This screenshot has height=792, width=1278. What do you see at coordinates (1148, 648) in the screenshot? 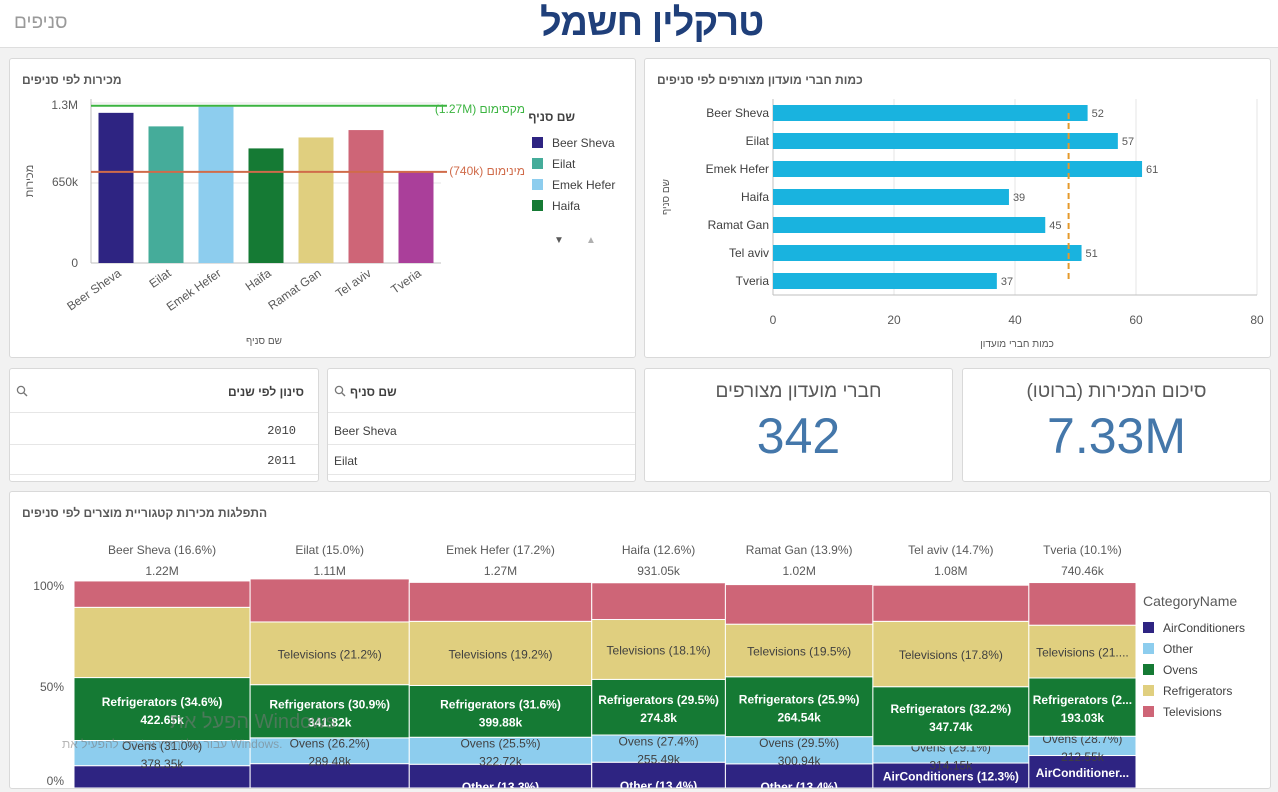
I see `mekko-legend-swatch` at bounding box center [1148, 648].